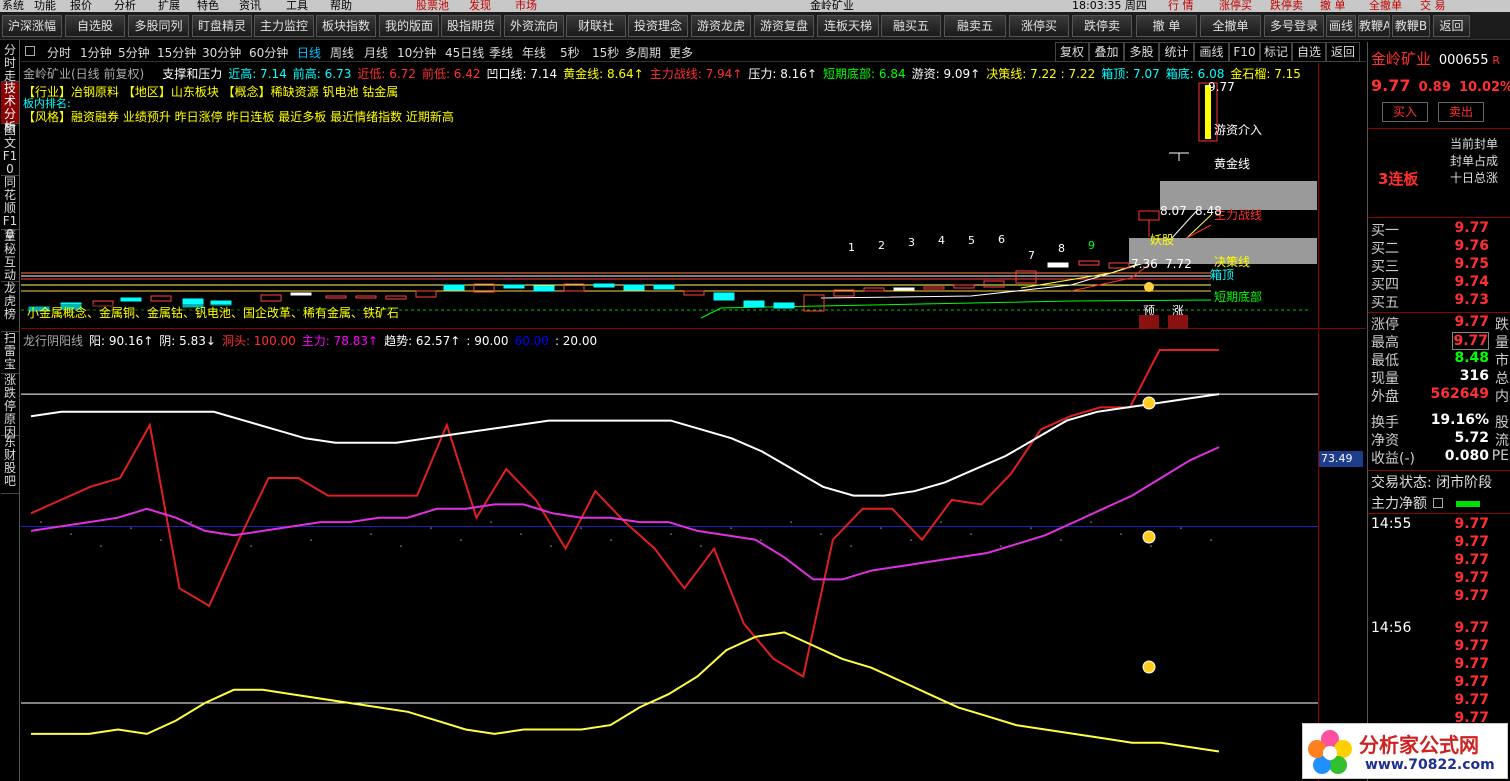 The image size is (1510, 781). Describe the element at coordinates (1141, 52) in the screenshot. I see `chart-tool-button: 多股` at that location.